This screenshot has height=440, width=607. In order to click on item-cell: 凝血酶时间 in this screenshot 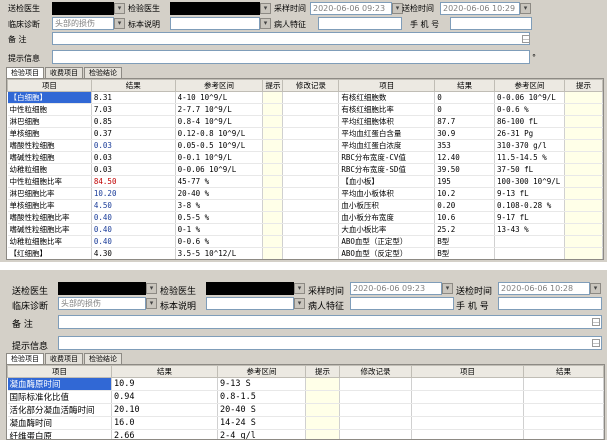, I will do `click(59, 423)`.